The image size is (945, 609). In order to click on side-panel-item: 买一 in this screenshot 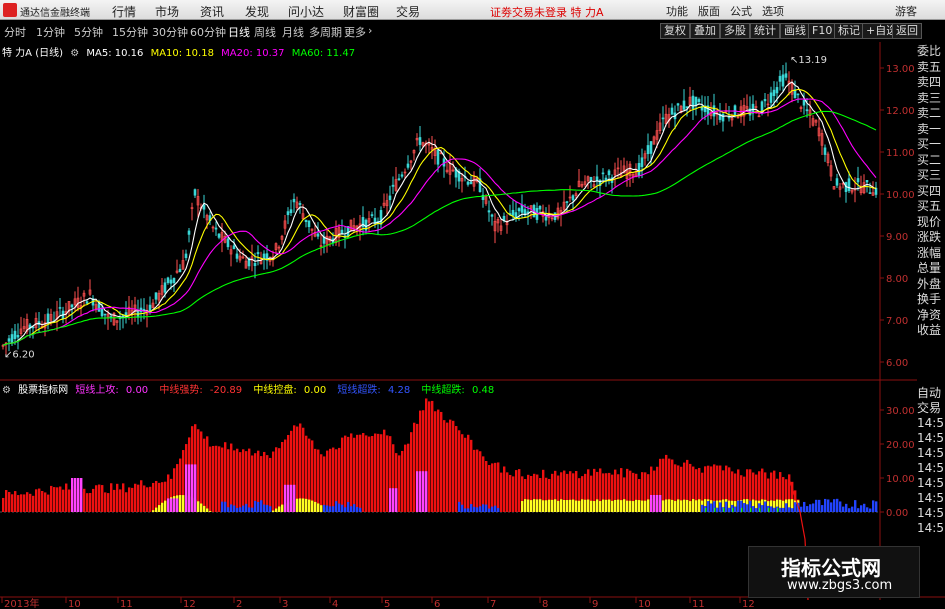, I will do `click(931, 145)`.